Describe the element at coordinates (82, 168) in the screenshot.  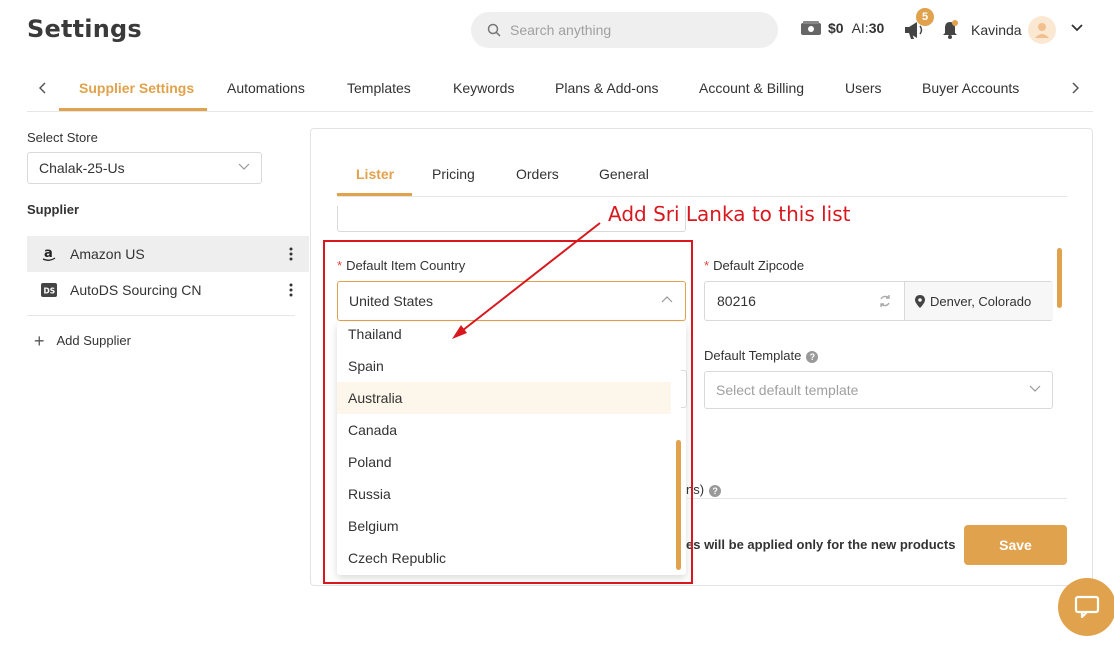
I see `store-value: Chalak-25-Us` at that location.